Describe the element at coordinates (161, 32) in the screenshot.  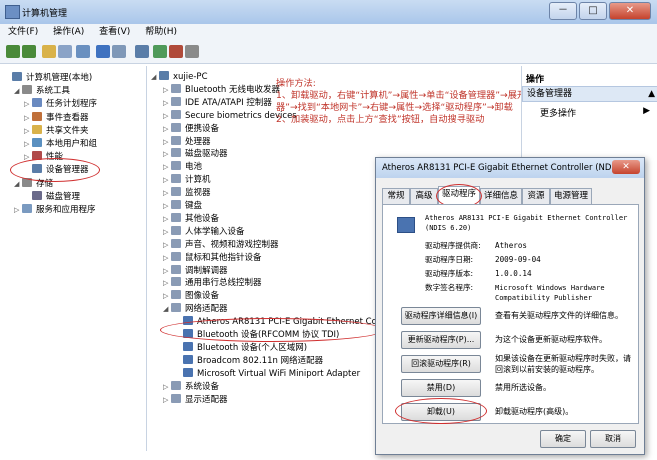
I see `menu-help: 帮助(H)` at that location.